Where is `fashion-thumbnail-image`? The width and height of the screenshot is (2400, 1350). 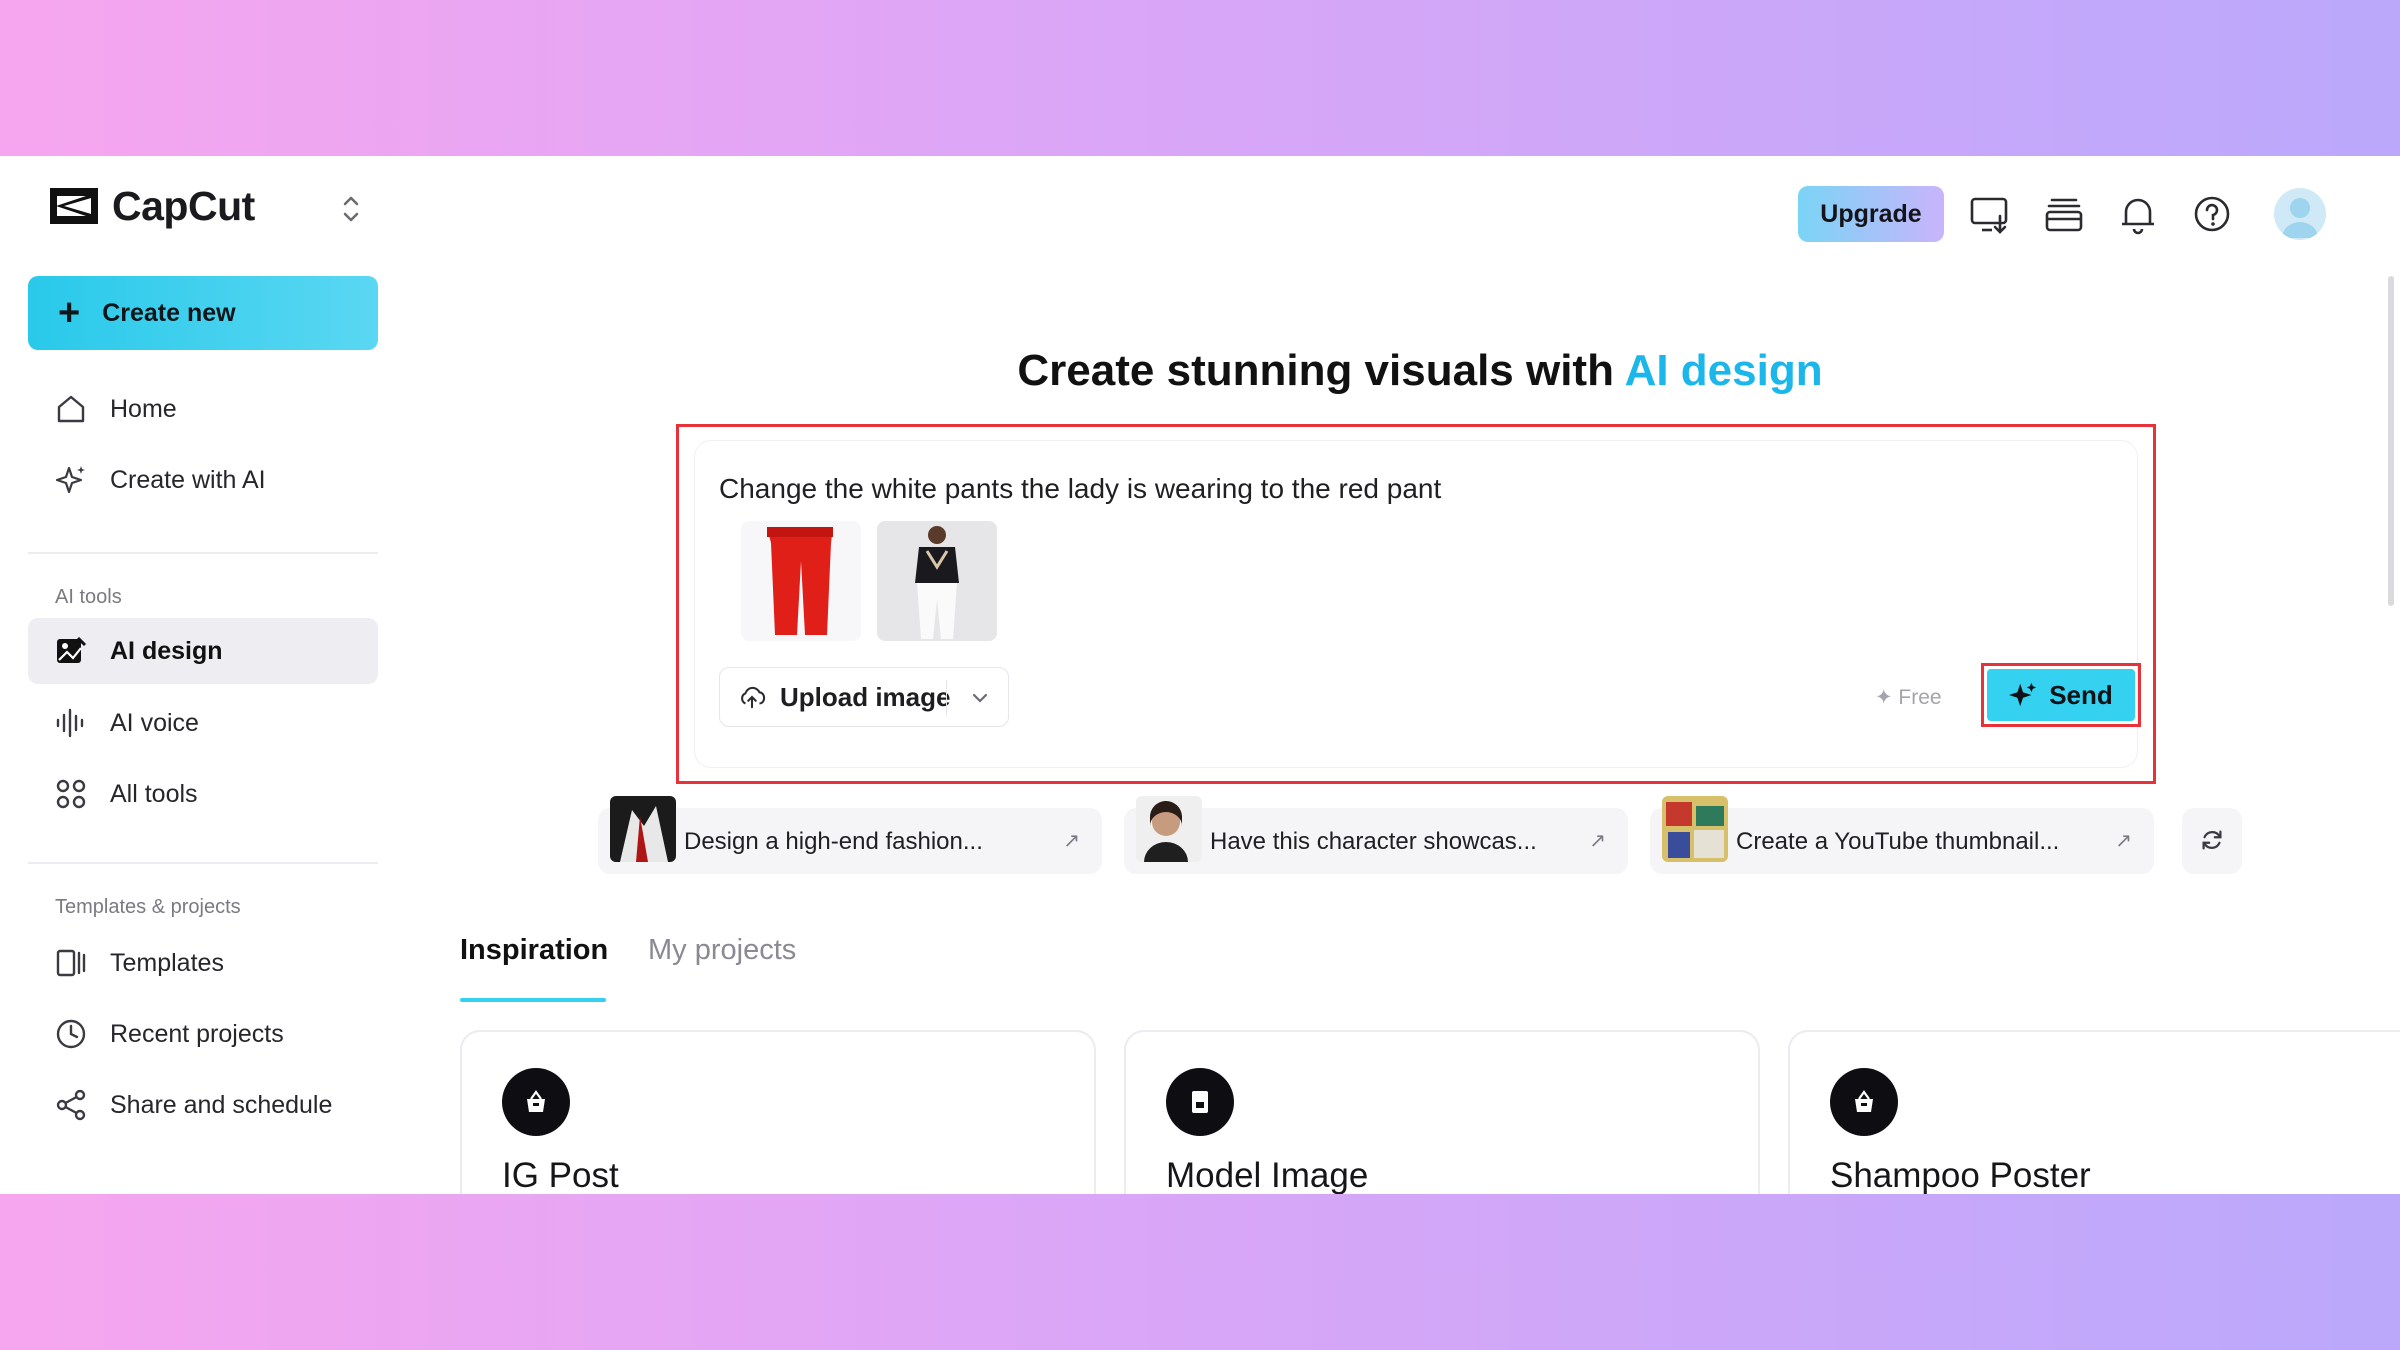 fashion-thumbnail-image is located at coordinates (643, 829).